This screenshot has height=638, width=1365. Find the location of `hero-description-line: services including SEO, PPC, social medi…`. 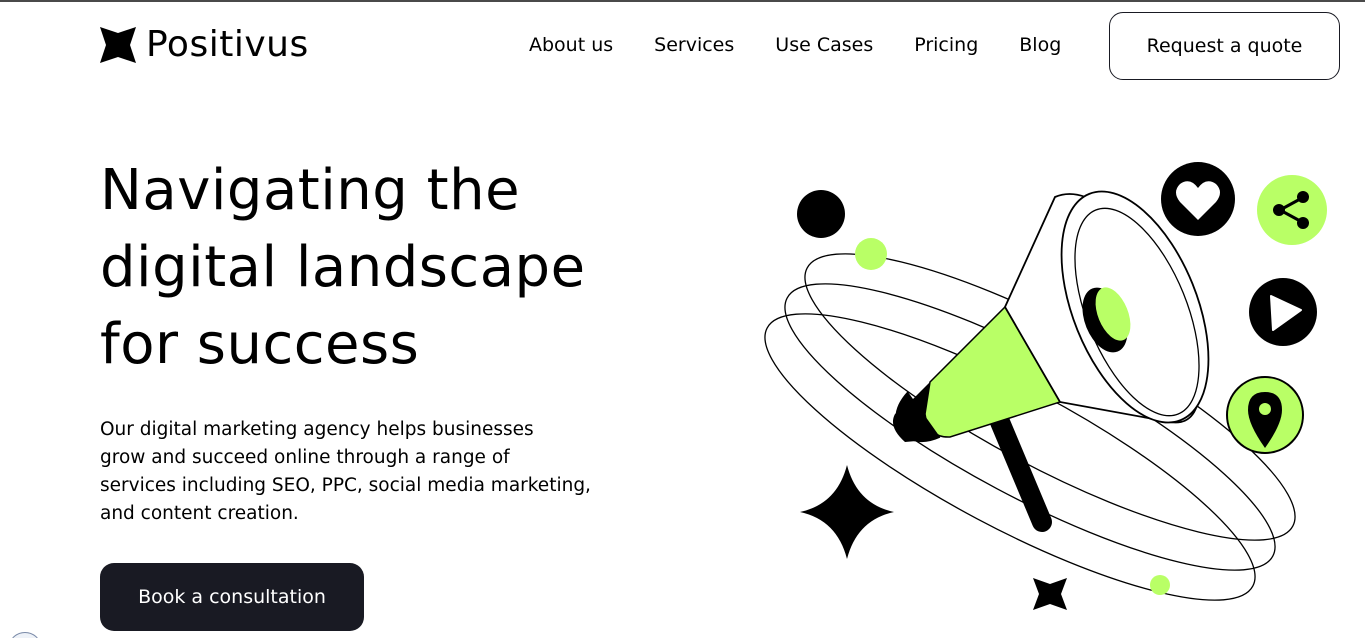

hero-description-line: services including SEO, PPC, social medi… is located at coordinates (345, 485).